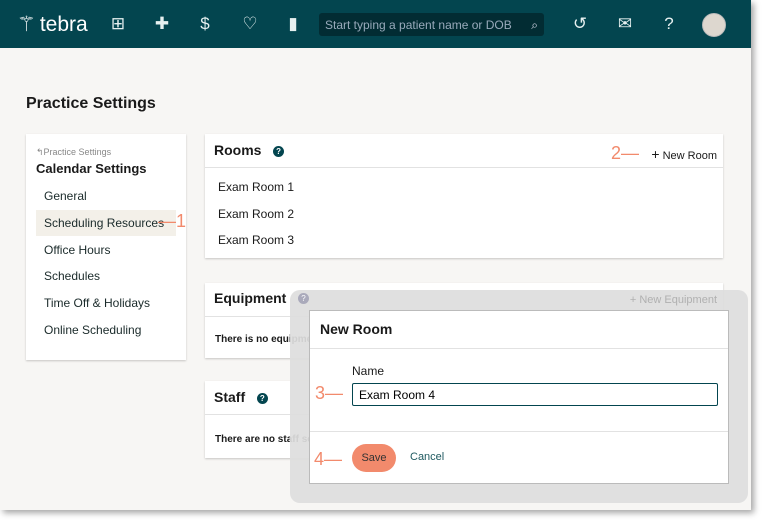 The width and height of the screenshot is (765, 520). What do you see at coordinates (673, 300) in the screenshot?
I see `new-equipment-button: + New Equipment` at bounding box center [673, 300].